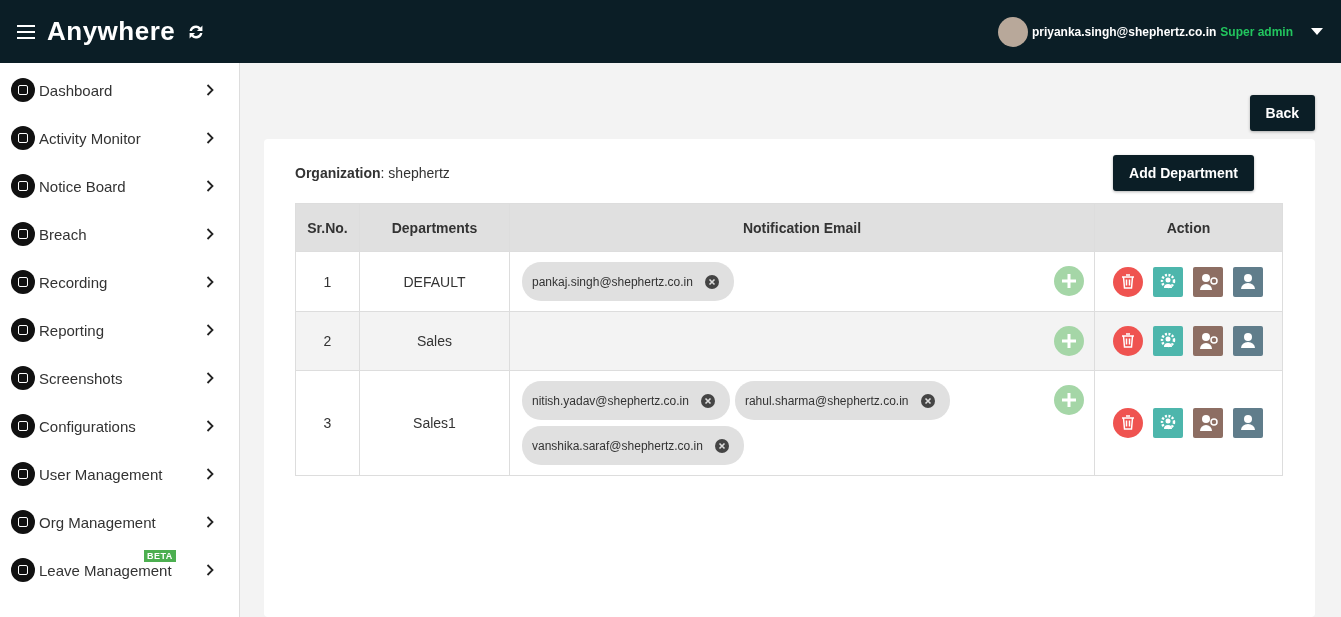 The height and width of the screenshot is (617, 1341). What do you see at coordinates (612, 281) in the screenshot?
I see `email-text: pankaj.singh@shephertz.co.in` at bounding box center [612, 281].